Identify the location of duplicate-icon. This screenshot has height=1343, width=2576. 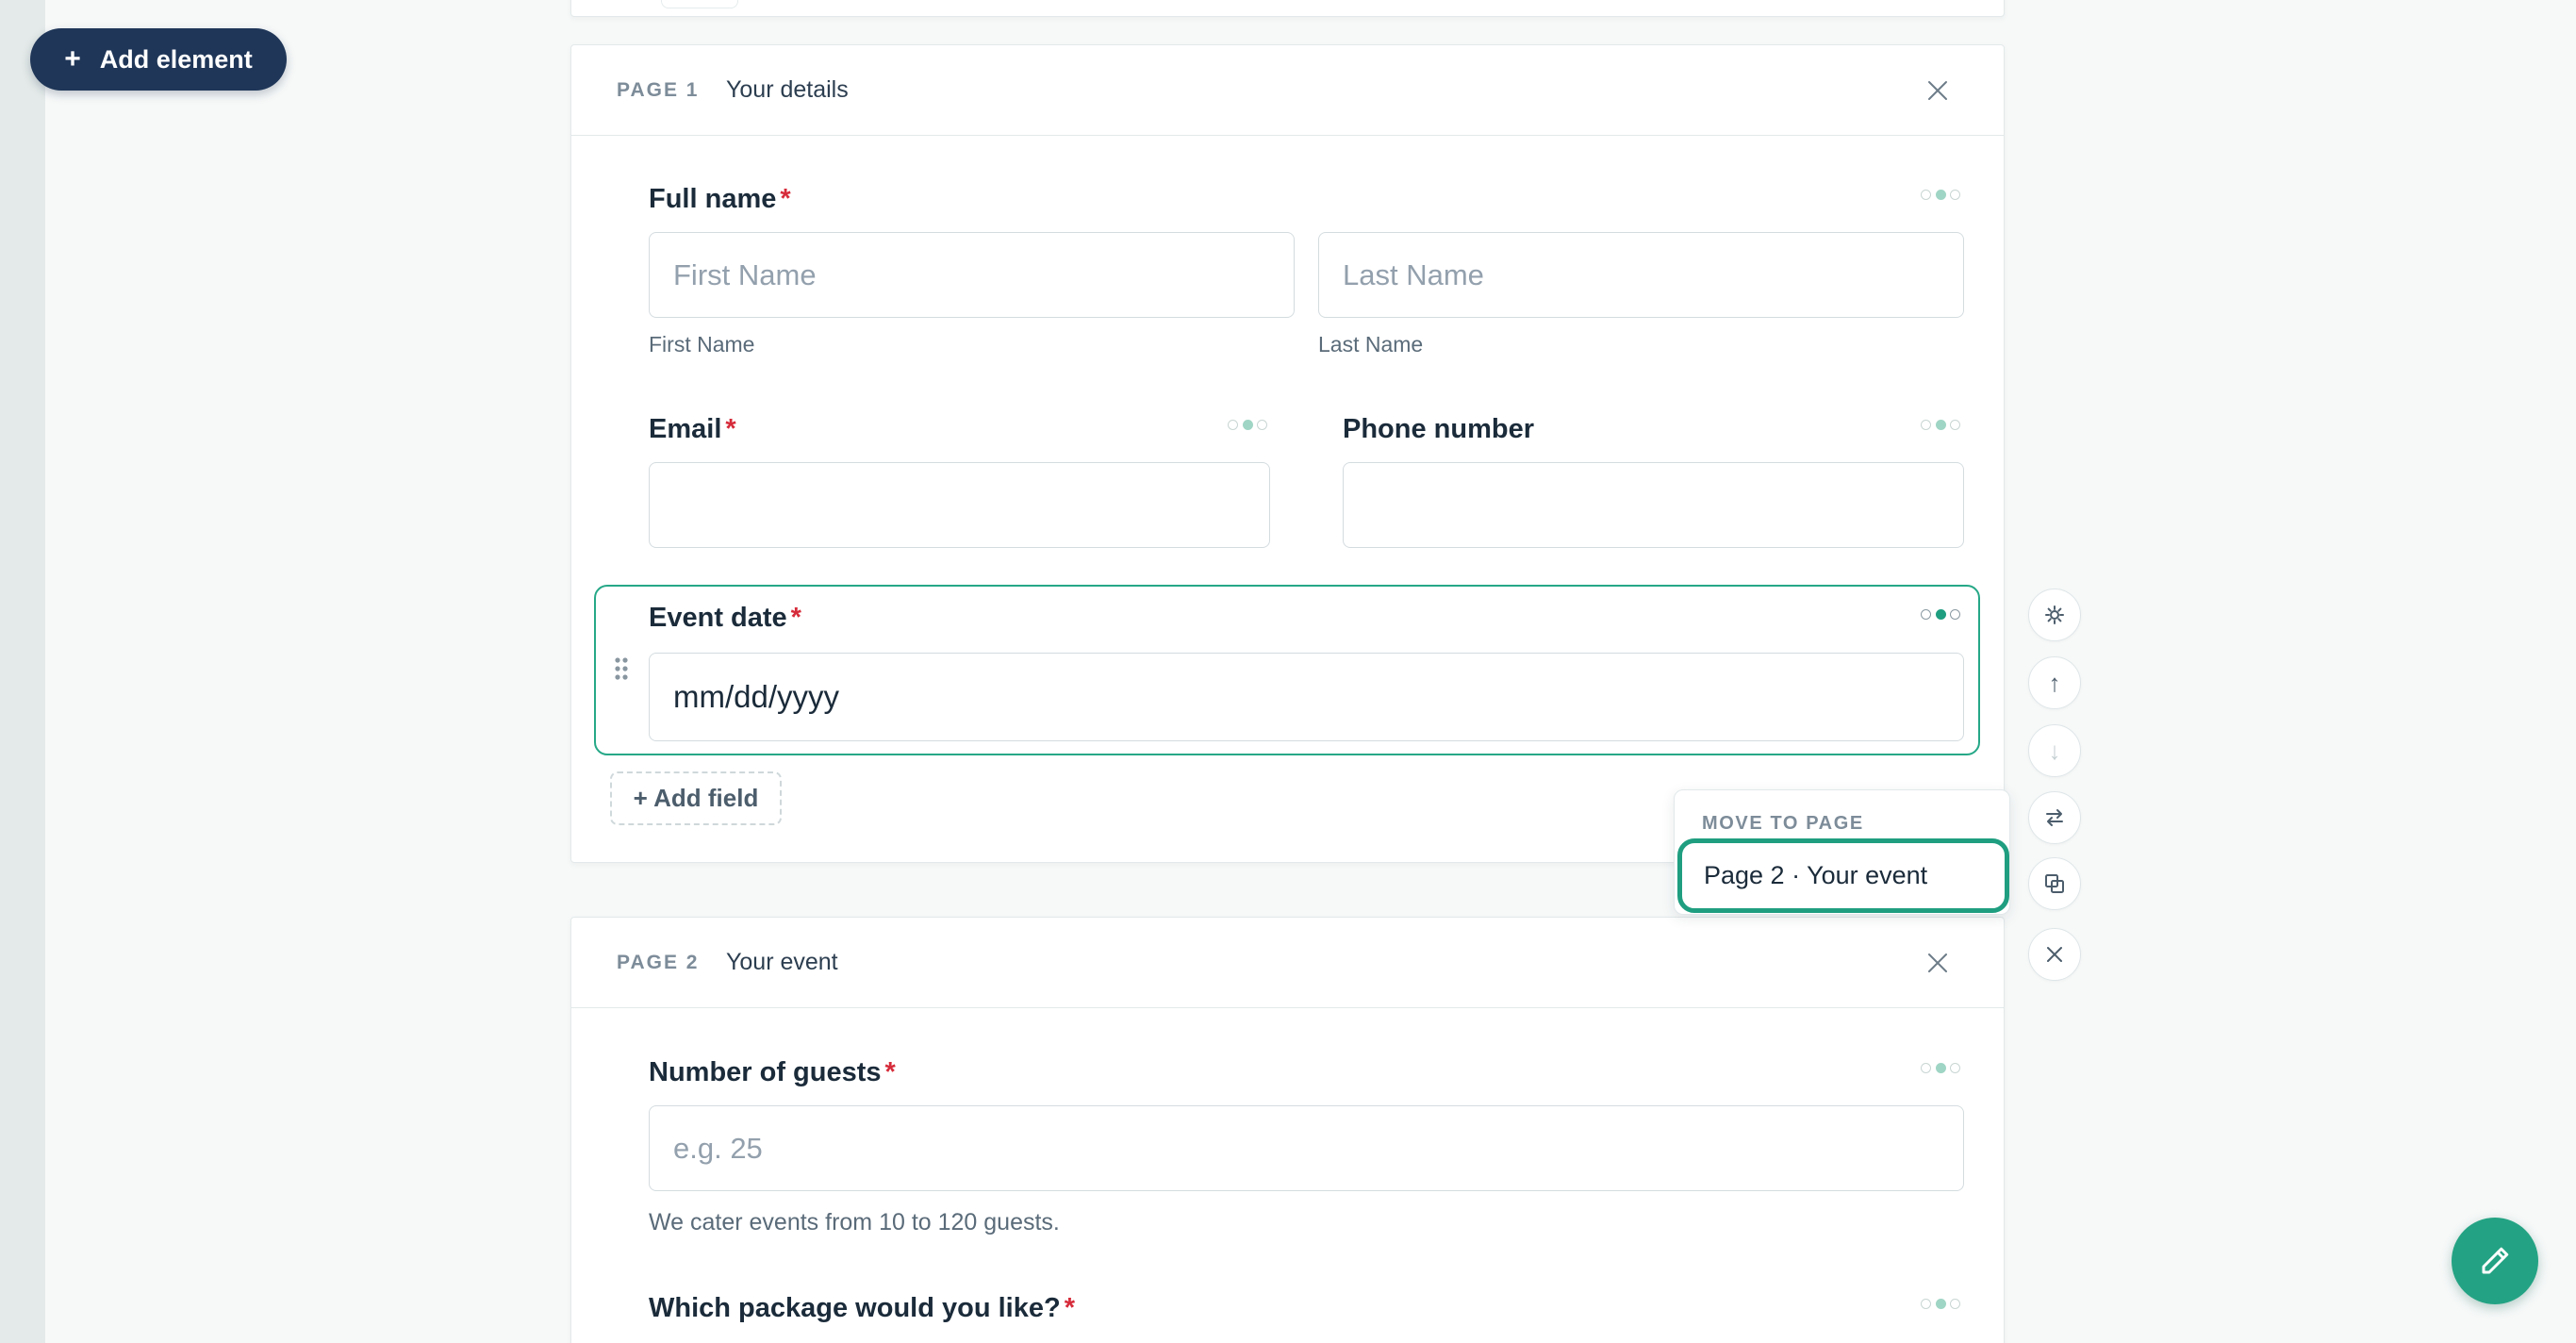
(2054, 884).